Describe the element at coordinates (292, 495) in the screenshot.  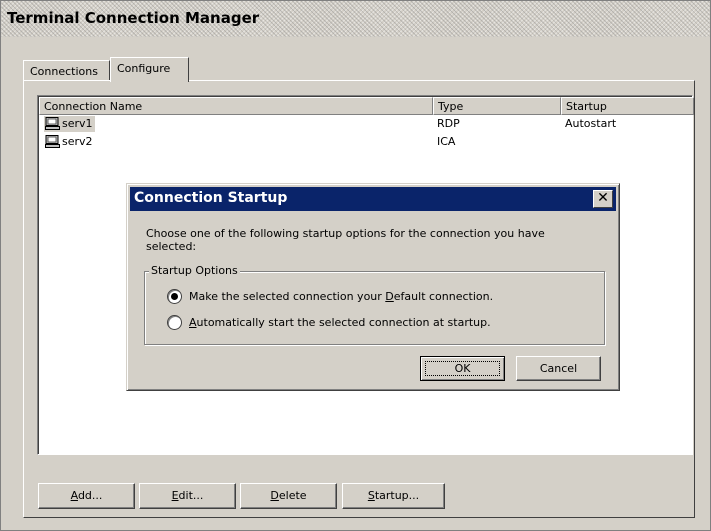
I see `delete-button-label: elete` at that location.